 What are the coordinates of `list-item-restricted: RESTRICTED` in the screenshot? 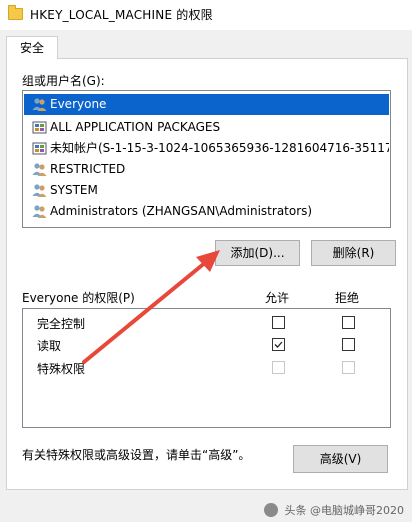 It's located at (206, 169).